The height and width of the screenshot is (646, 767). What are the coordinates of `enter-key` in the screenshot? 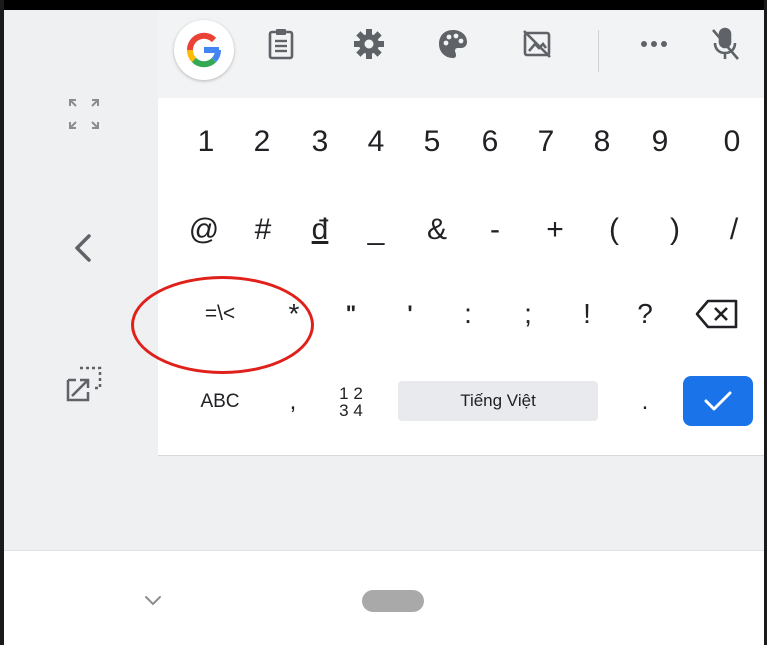 It's located at (718, 401).